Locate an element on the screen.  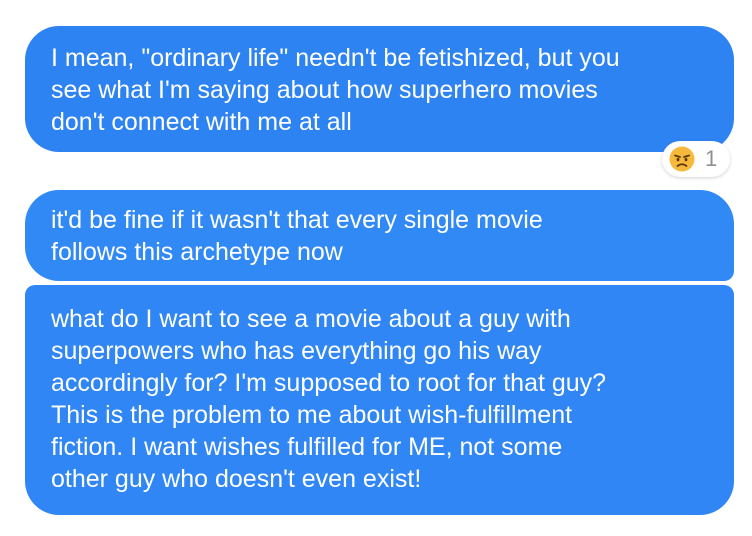
angry-face-emoji-icon is located at coordinates (682, 159).